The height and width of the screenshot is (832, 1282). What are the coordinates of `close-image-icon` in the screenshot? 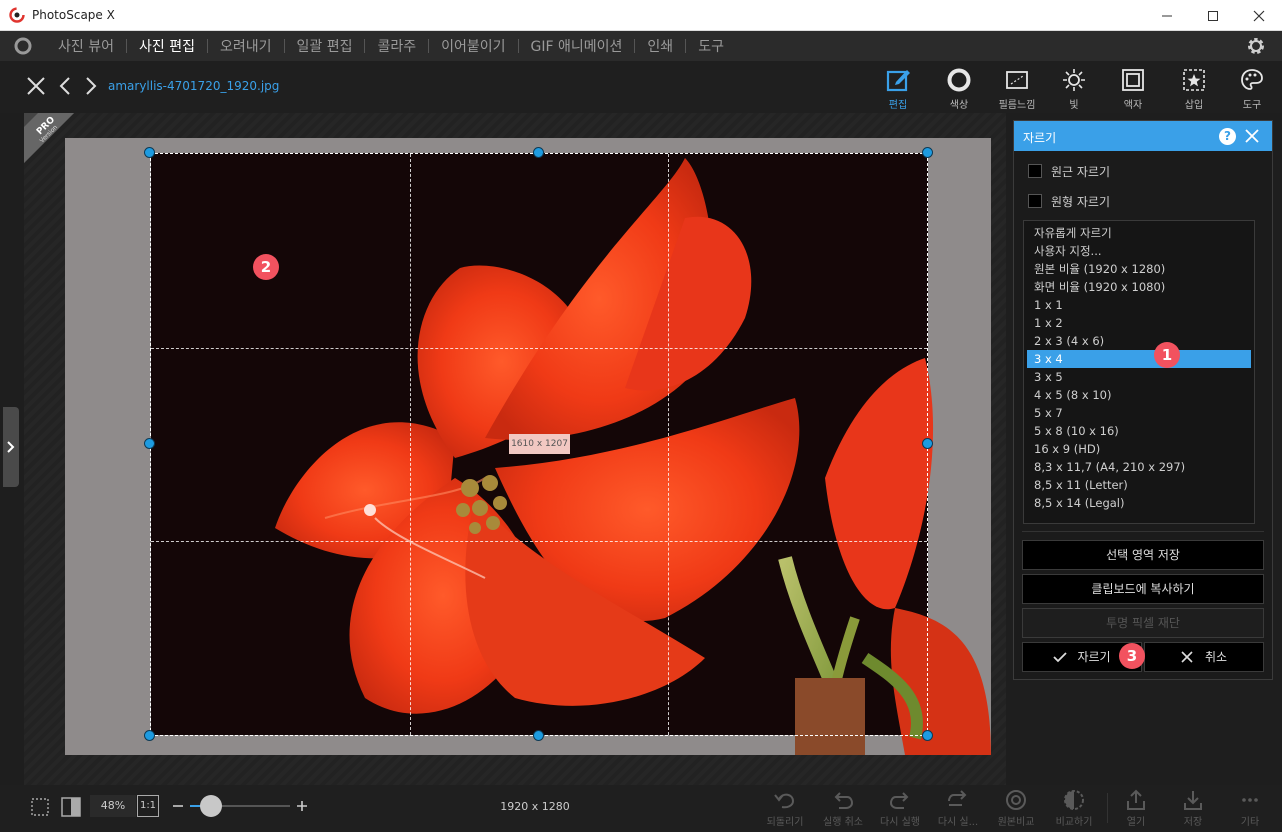 It's located at (36, 86).